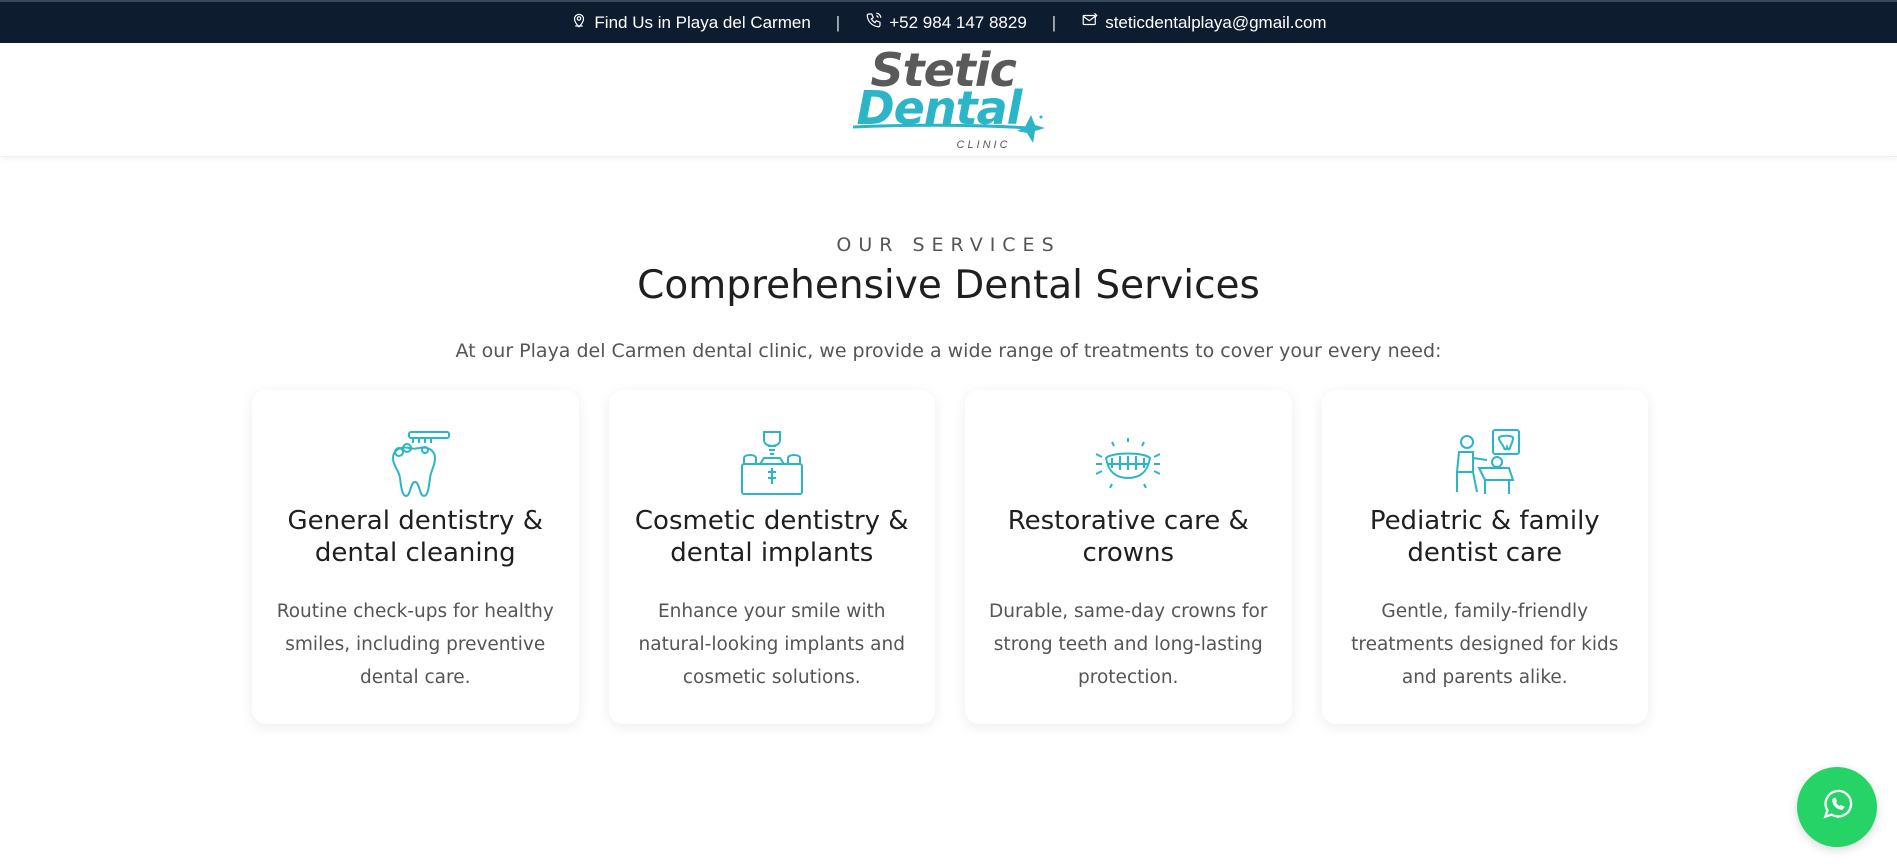 Image resolution: width=1897 pixels, height=867 pixels. I want to click on logo: Stetic Dental CLINIC, so click(949, 100).